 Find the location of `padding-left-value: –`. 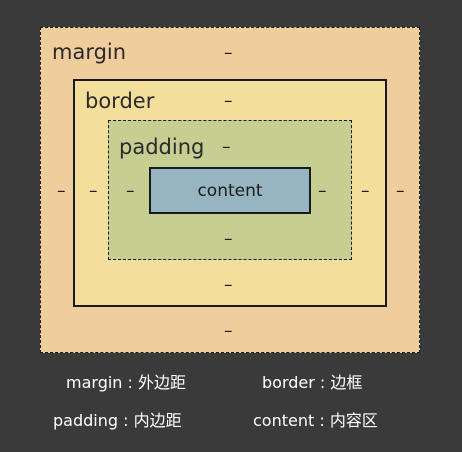

padding-left-value: – is located at coordinates (130, 191).